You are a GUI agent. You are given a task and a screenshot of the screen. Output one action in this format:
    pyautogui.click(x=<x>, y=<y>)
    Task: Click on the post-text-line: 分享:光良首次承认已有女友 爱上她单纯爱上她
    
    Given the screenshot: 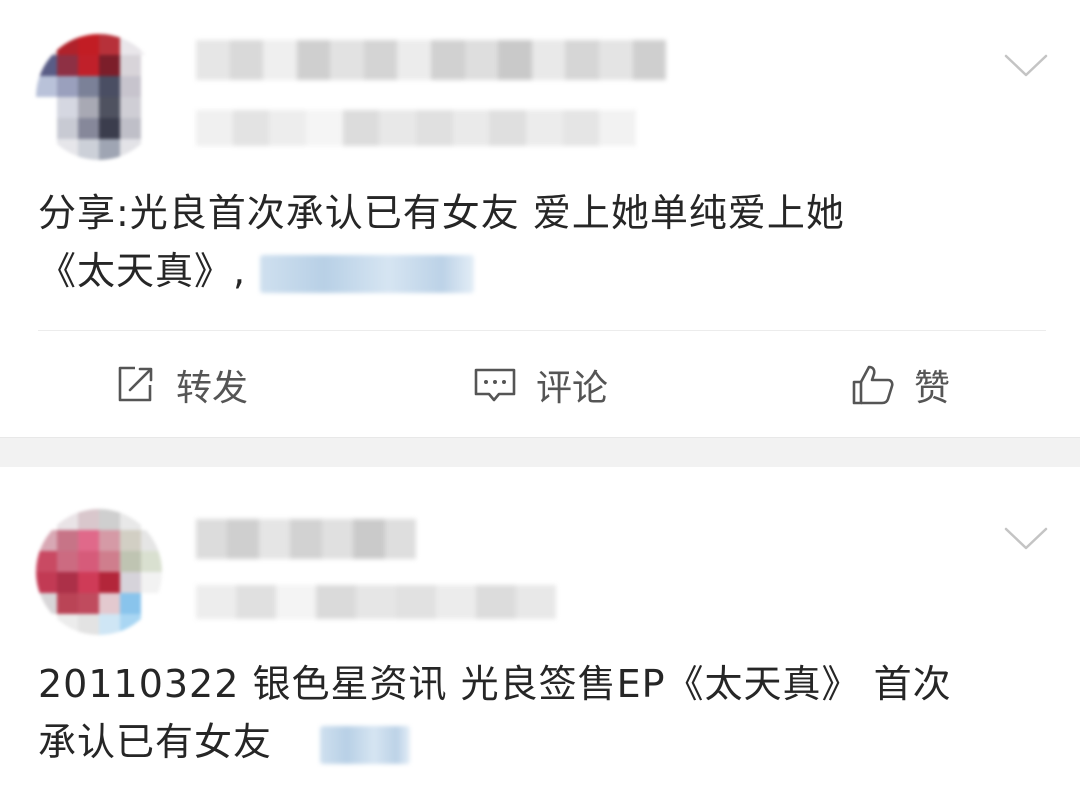 What is the action you would take?
    pyautogui.click(x=441, y=213)
    